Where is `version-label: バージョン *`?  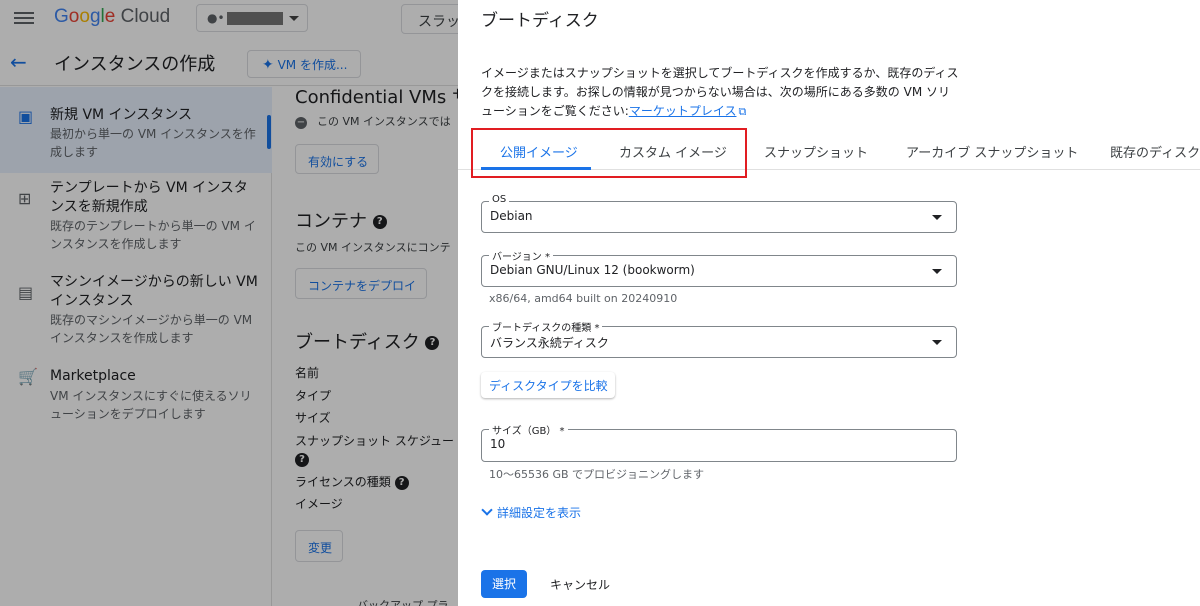 version-label: バージョン * is located at coordinates (521, 255).